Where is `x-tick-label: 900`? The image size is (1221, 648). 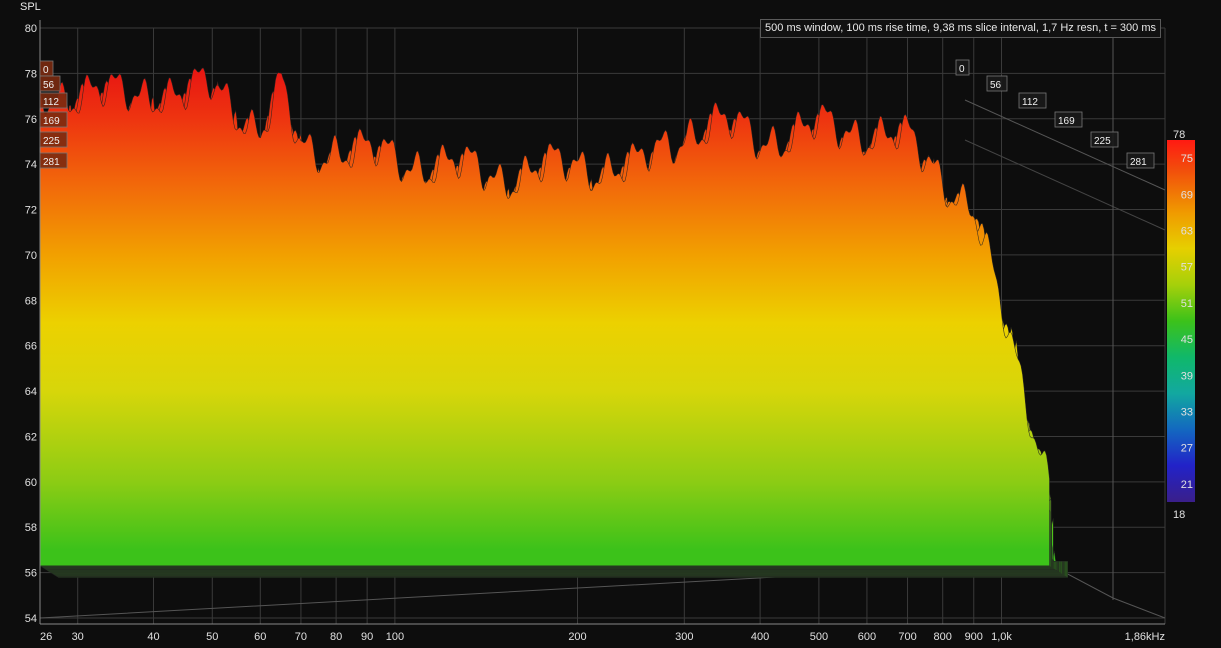 x-tick-label: 900 is located at coordinates (974, 637).